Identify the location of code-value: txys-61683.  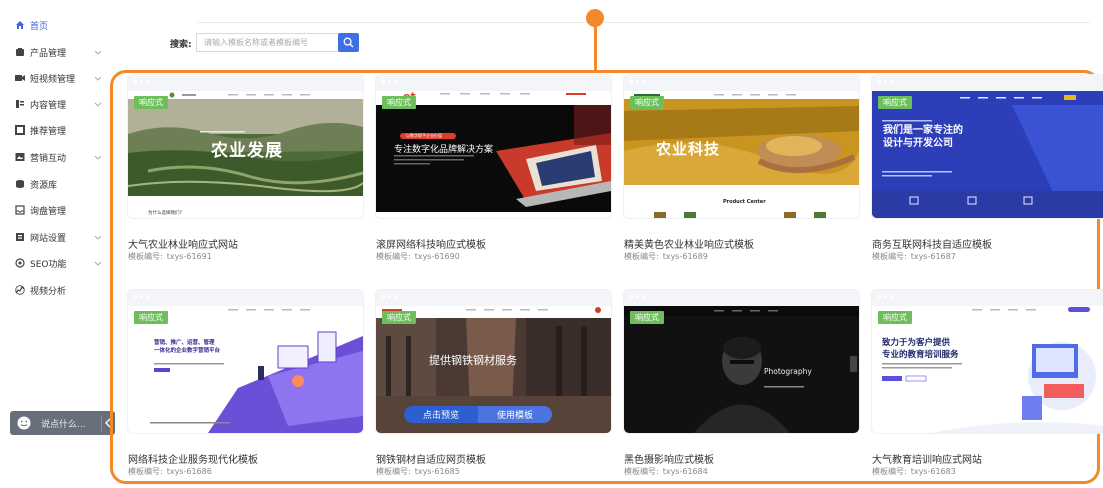
(933, 471).